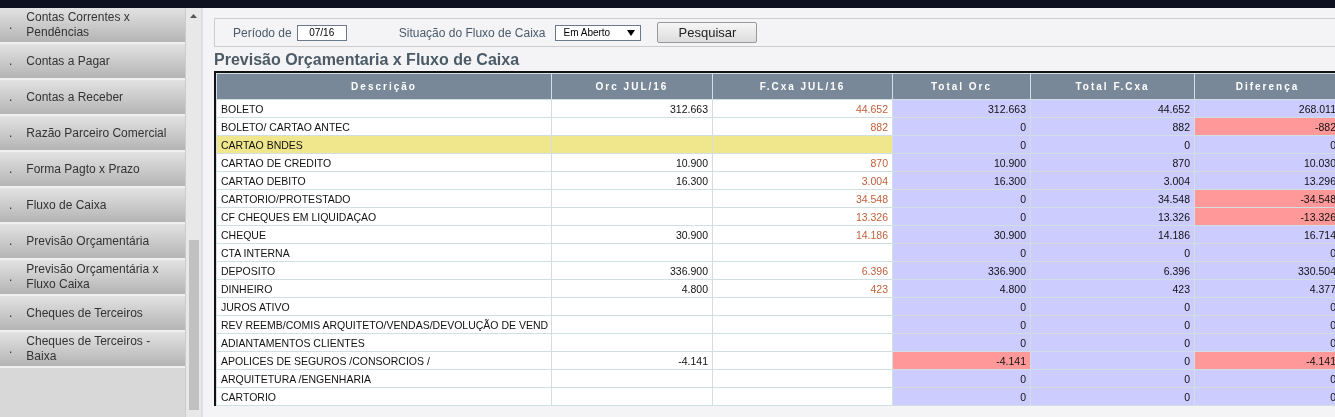 Image resolution: width=1335 pixels, height=417 pixels. Describe the element at coordinates (384, 86) in the screenshot. I see `column-header: Descrição` at that location.